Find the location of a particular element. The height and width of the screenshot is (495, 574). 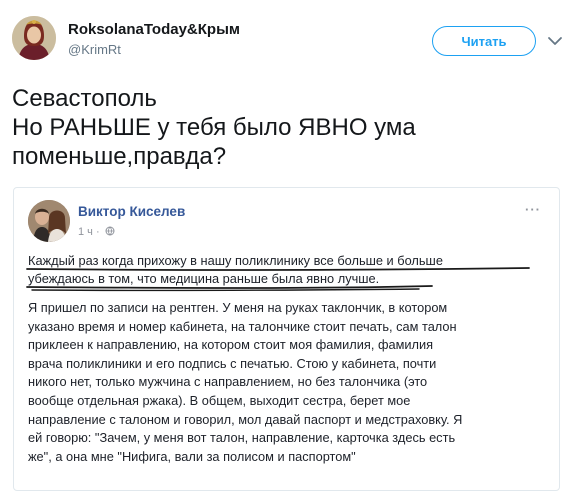

fb-author-name: Виктор Киселев is located at coordinates (131, 211).